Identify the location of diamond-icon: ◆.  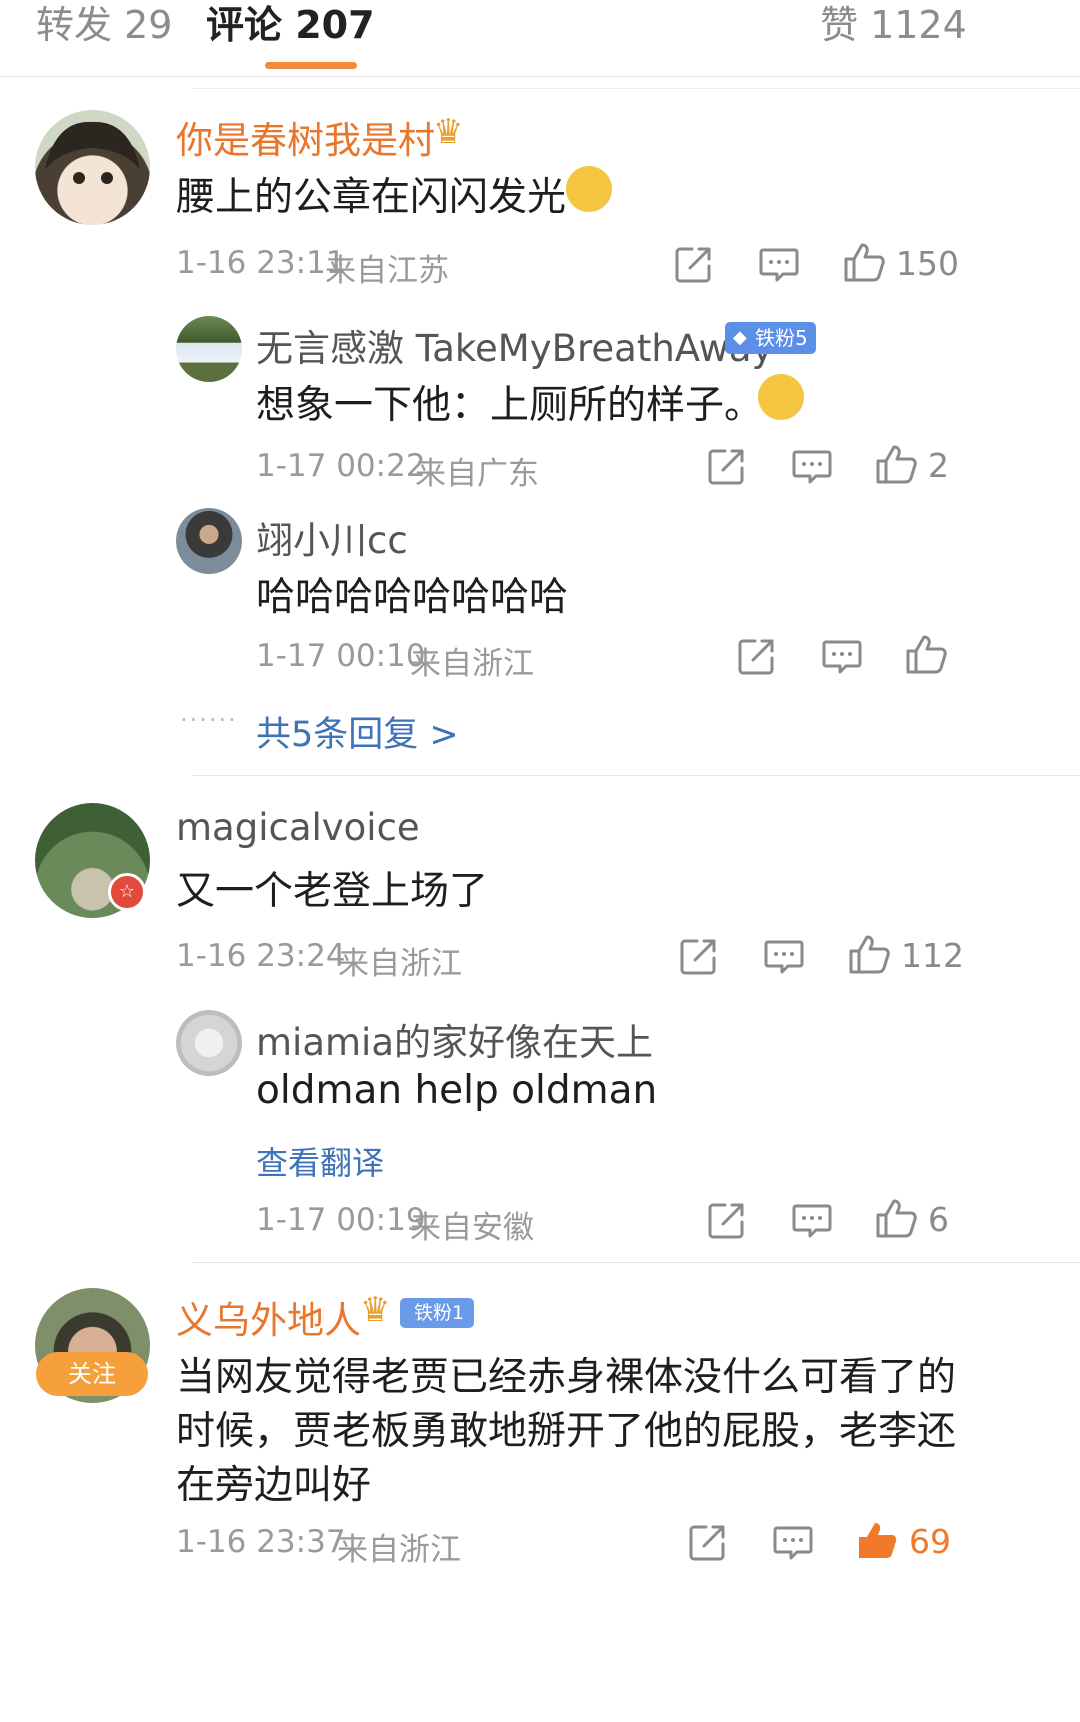
(740, 337).